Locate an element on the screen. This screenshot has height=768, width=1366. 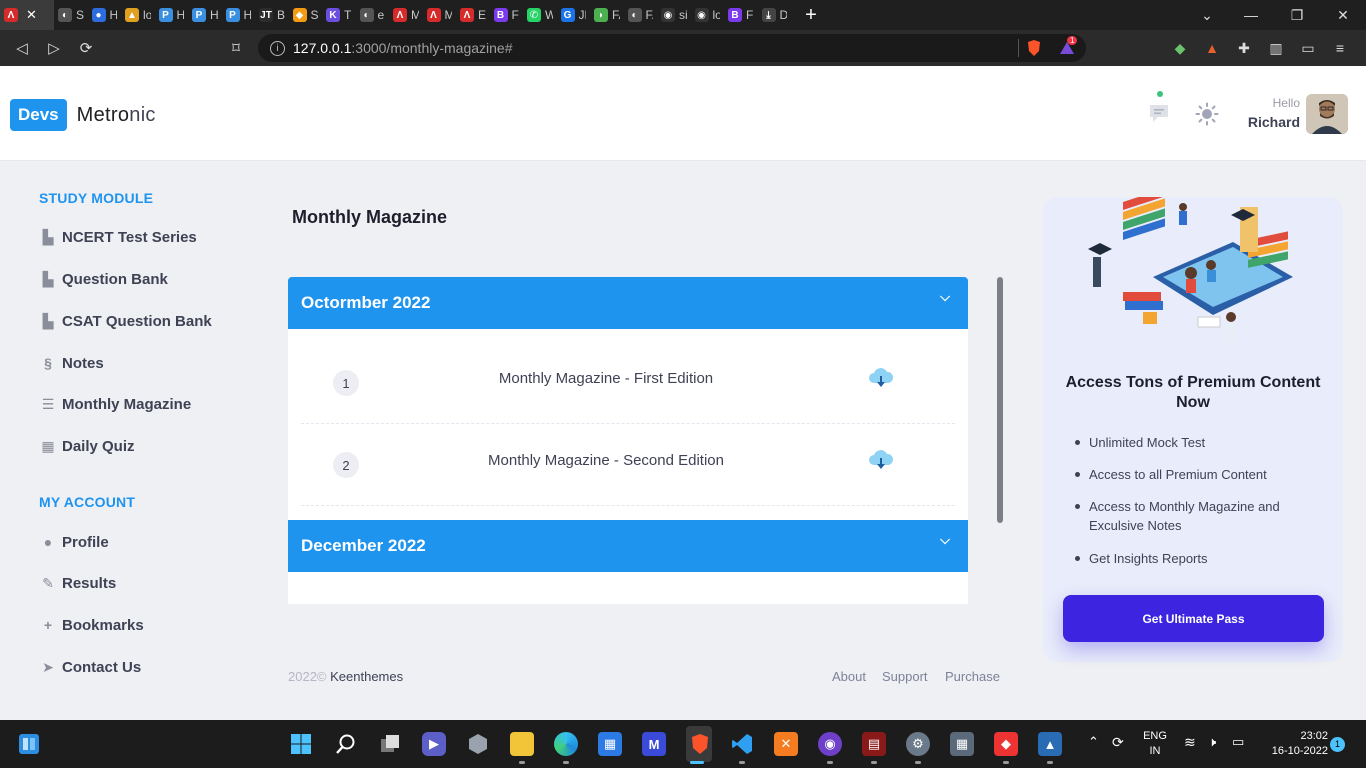
brave-browser-icon is located at coordinates (700, 744).